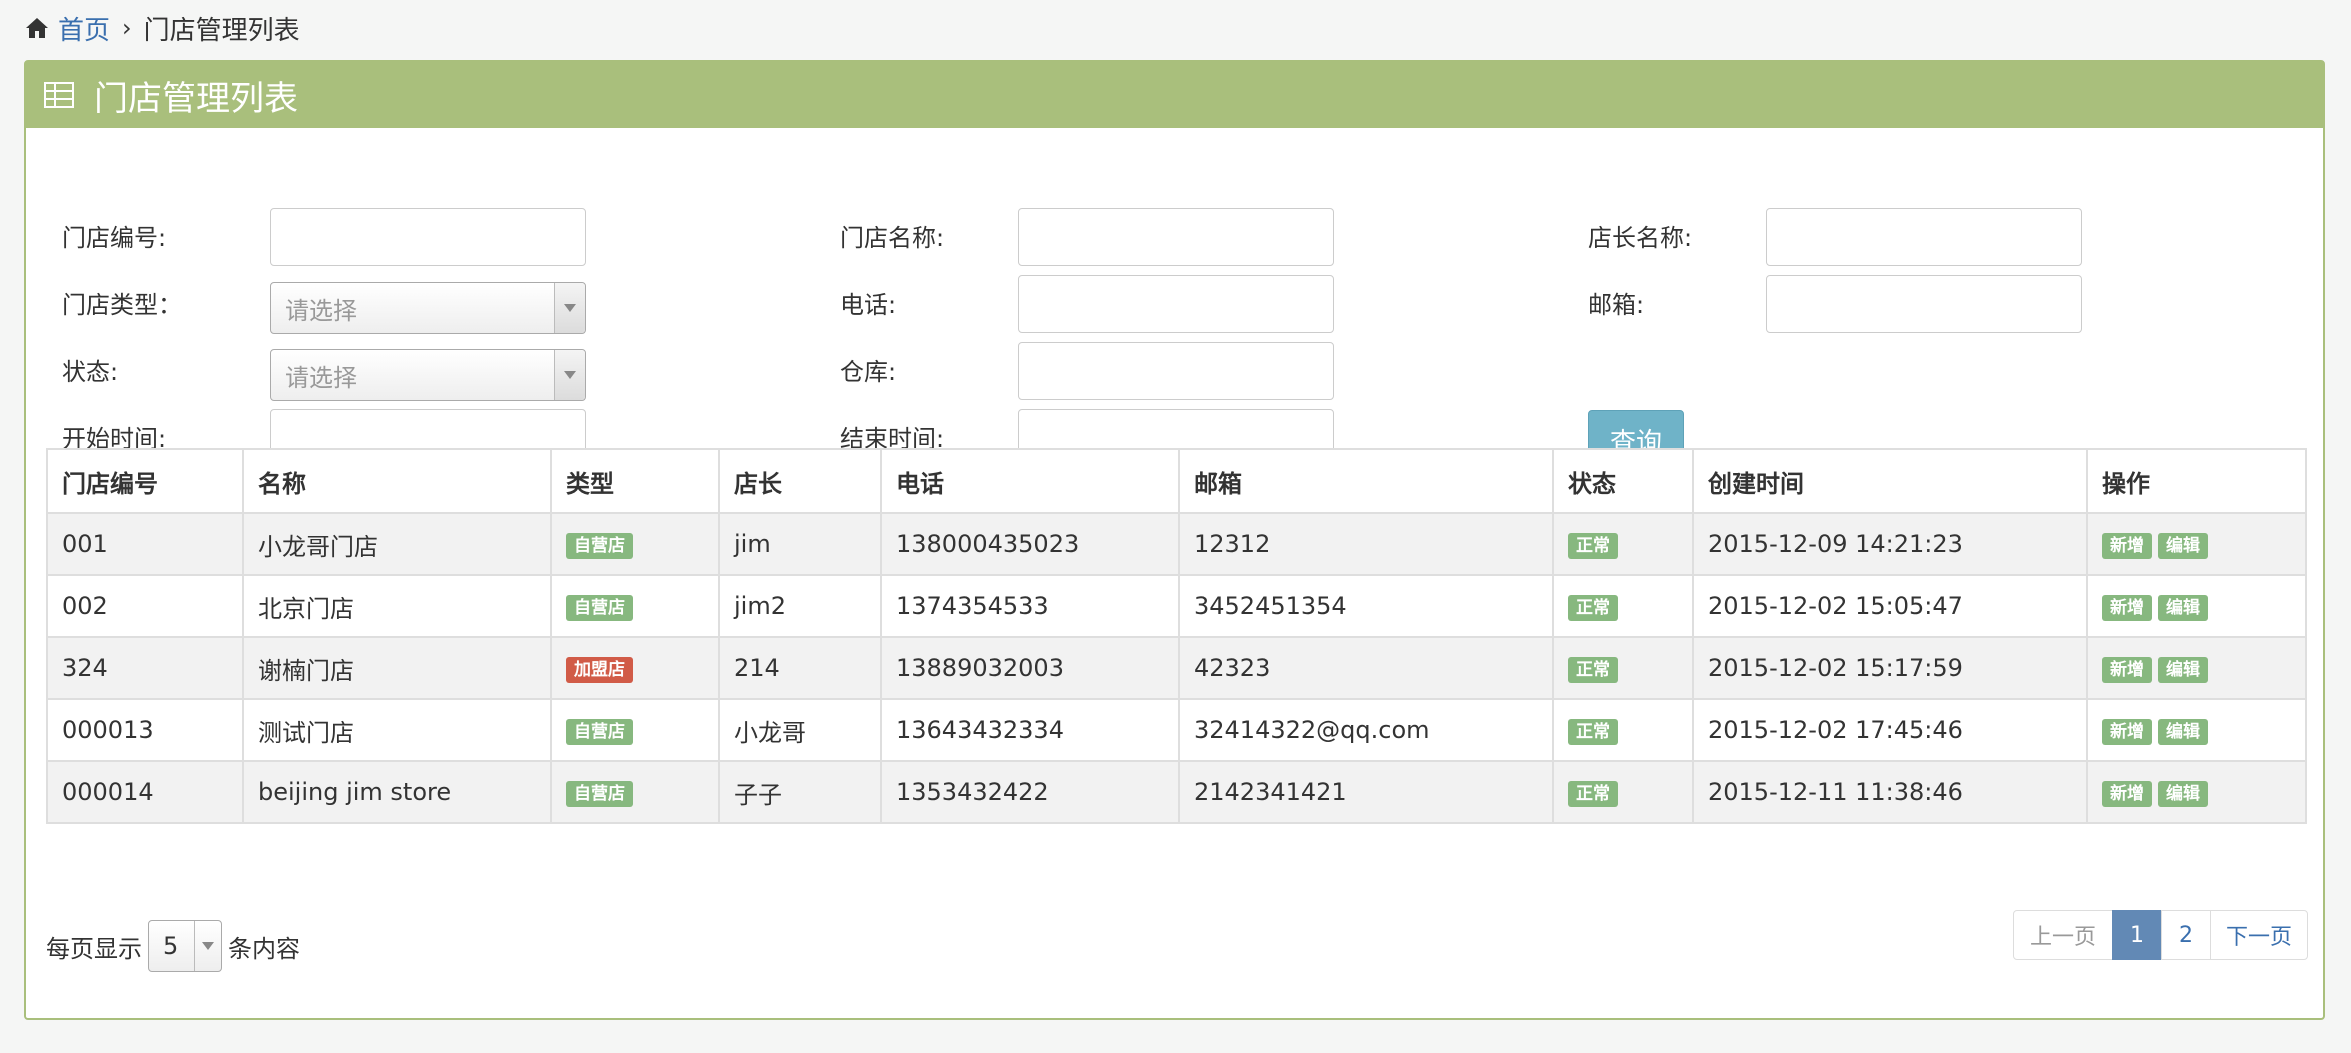 This screenshot has height=1053, width=2351. Describe the element at coordinates (1366, 481) in the screenshot. I see `column-header: 邮箱` at that location.